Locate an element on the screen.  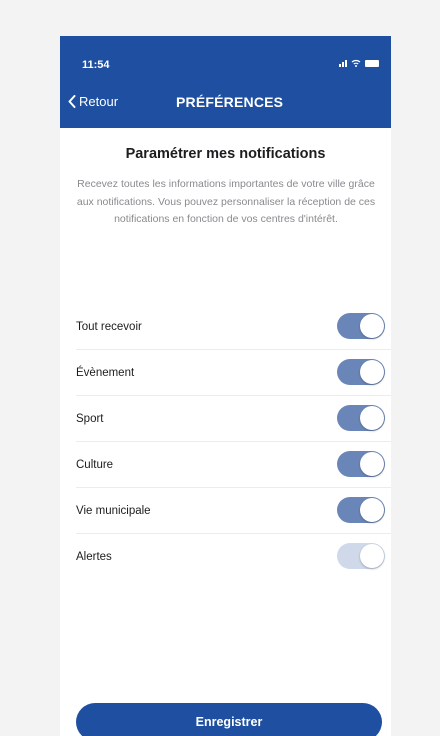
preference-label: Culture is located at coordinates (95, 464).